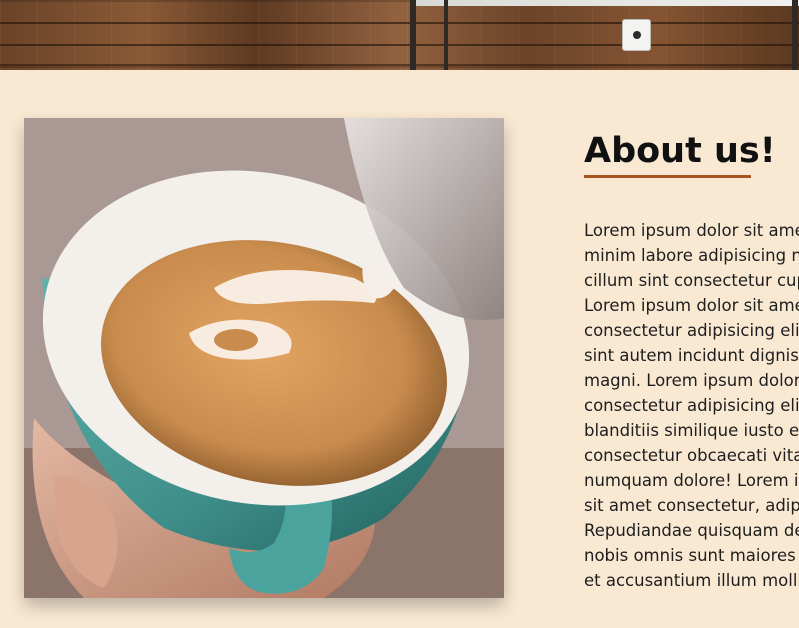  What do you see at coordinates (691, 455) in the screenshot?
I see `paragraph-line: consectetur obcaecati vita` at bounding box center [691, 455].